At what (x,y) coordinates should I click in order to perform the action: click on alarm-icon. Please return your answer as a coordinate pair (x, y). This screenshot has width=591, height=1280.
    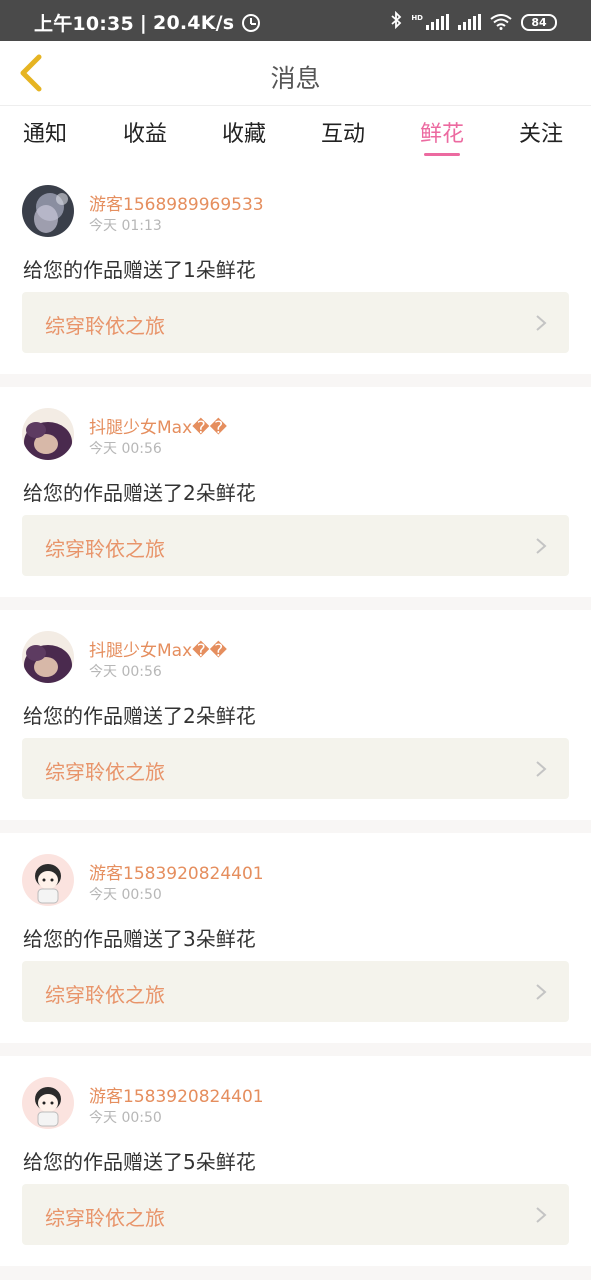
    Looking at the image, I should click on (251, 22).